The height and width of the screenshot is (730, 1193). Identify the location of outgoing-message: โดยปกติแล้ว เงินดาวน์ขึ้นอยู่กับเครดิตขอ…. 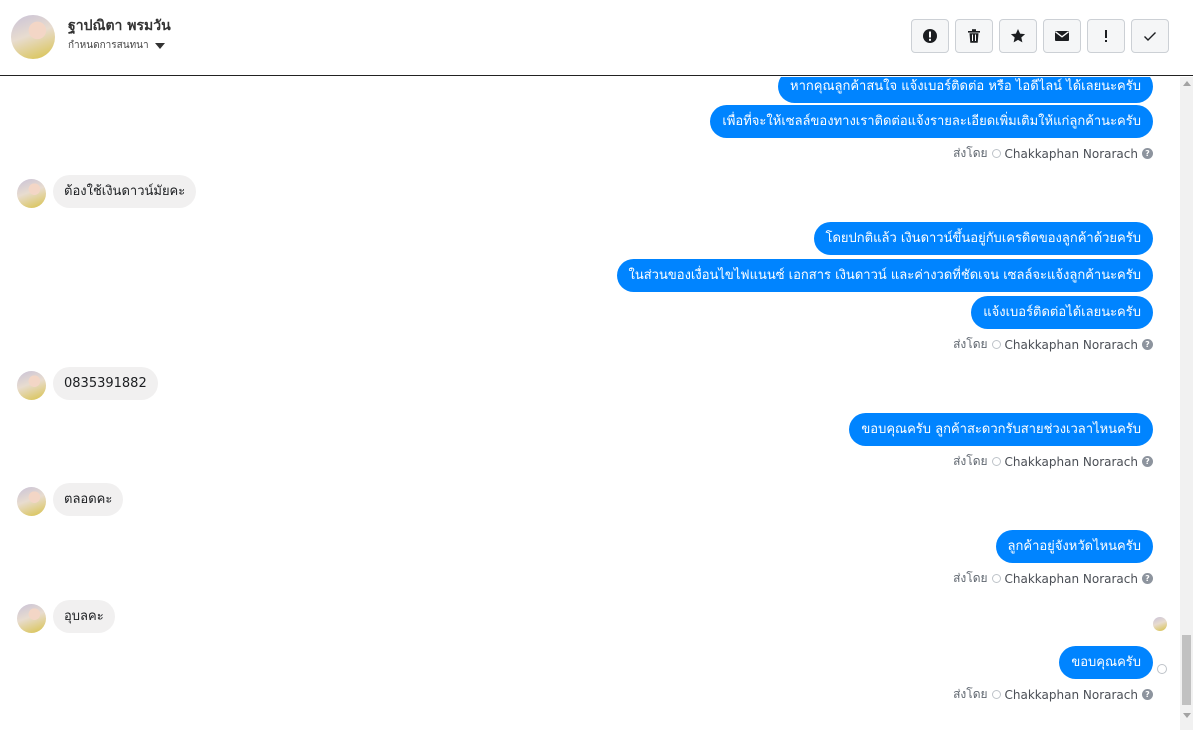
(983, 238).